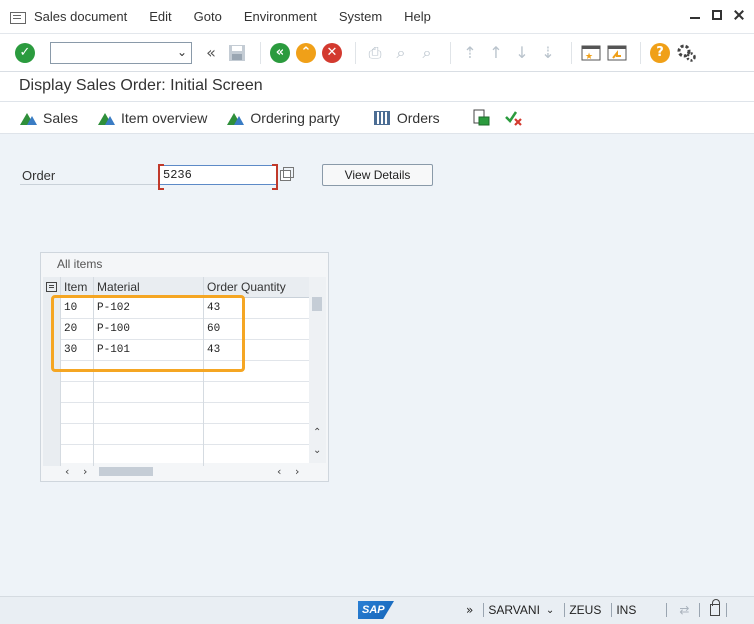  I want to click on status-user-dropdown-icon: ⌄, so click(550, 610).